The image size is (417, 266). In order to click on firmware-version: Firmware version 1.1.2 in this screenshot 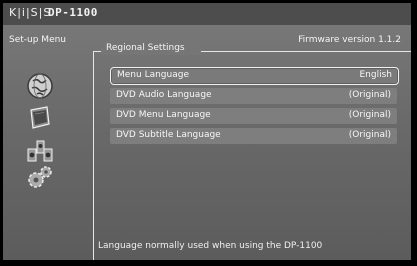, I will do `click(349, 40)`.